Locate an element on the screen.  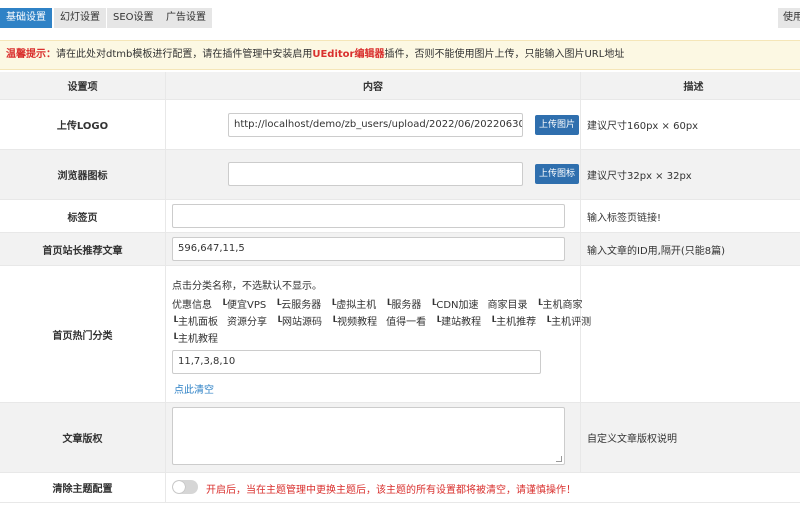
logo-description: 建议尺寸160px × 60px is located at coordinates (643, 126).